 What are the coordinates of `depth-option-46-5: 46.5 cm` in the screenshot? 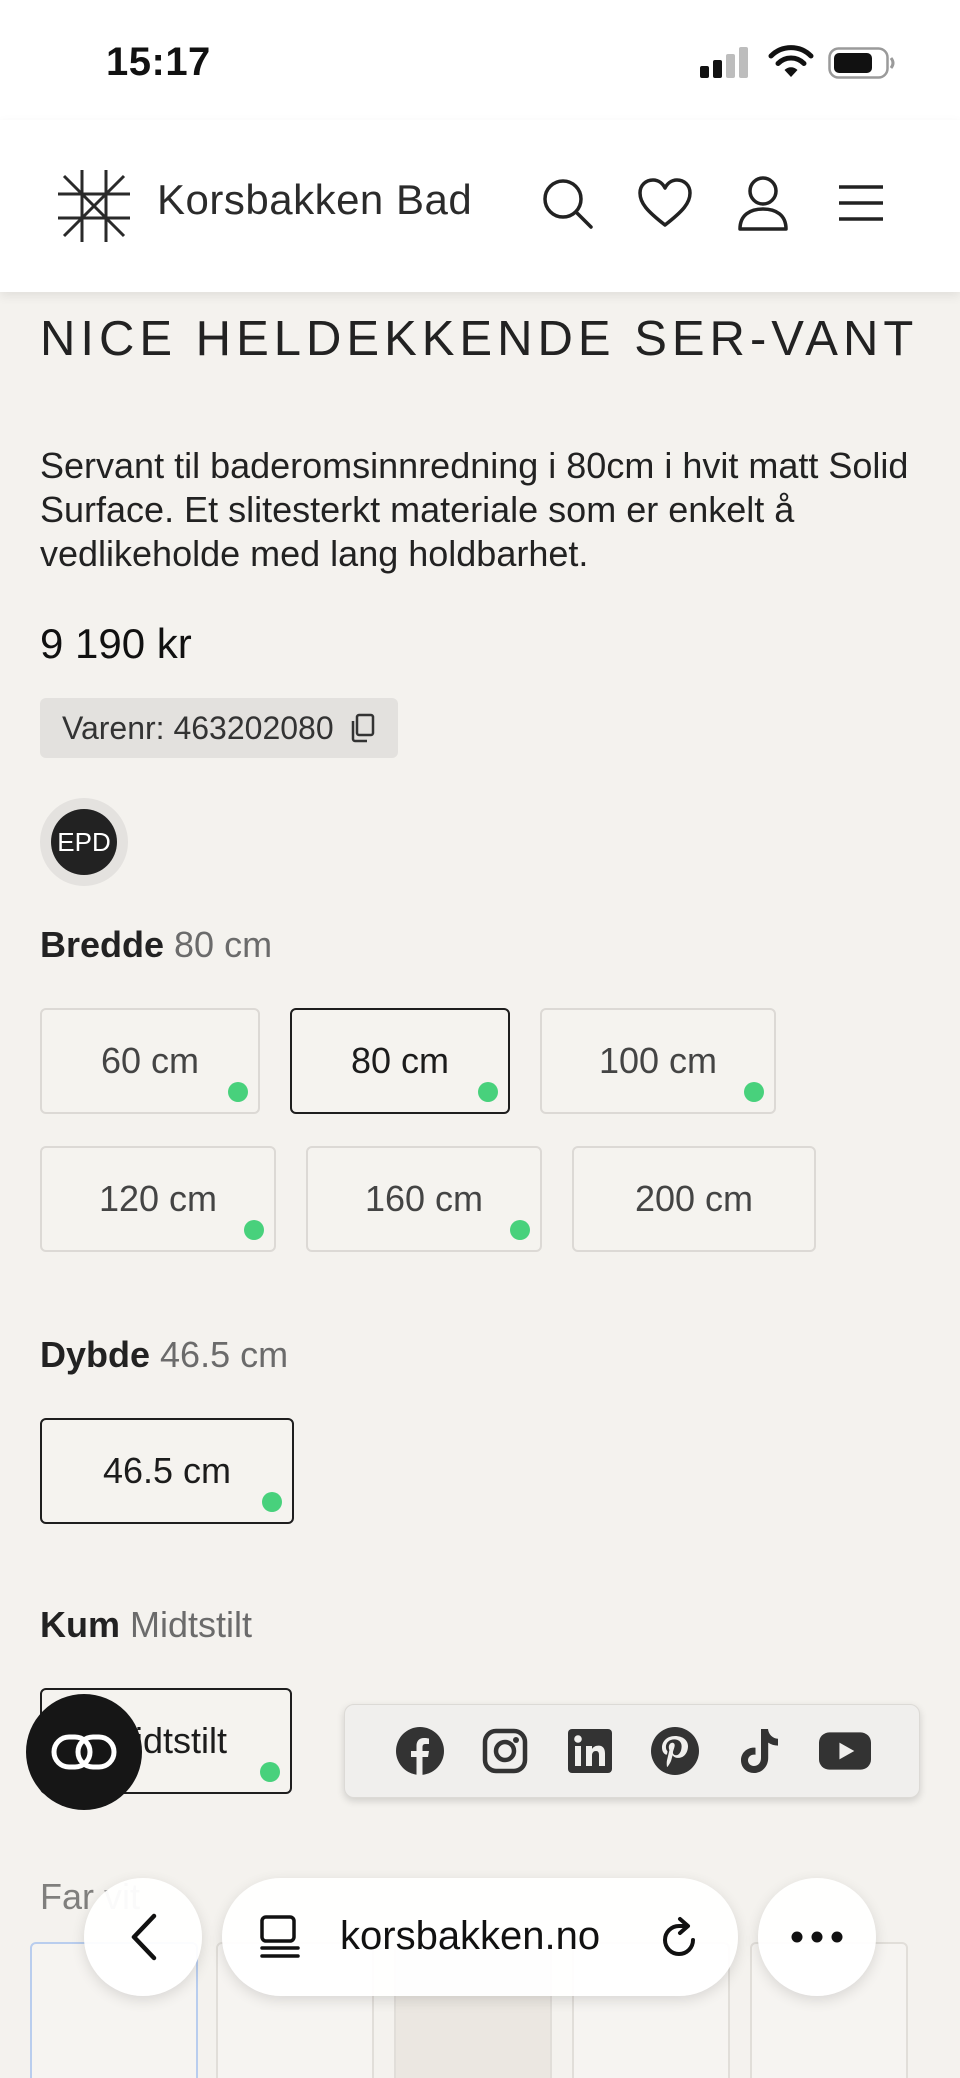 It's located at (167, 1471).